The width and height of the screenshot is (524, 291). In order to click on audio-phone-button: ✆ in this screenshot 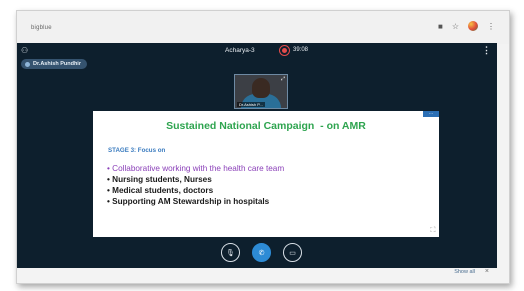, I will do `click(261, 252)`.